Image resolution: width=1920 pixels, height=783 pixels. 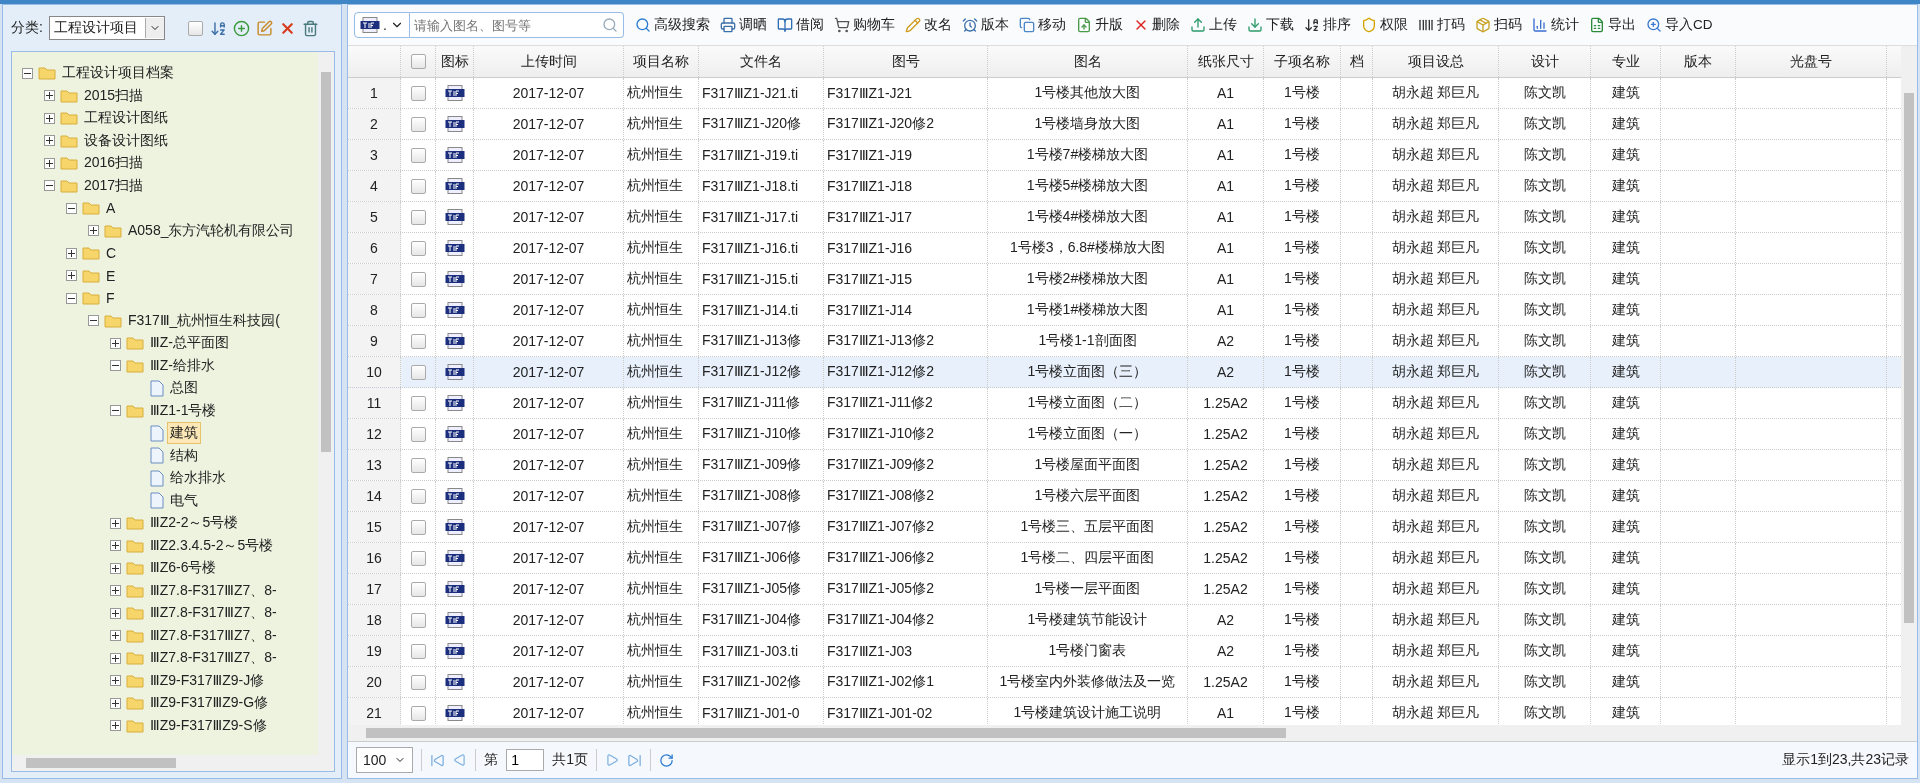 What do you see at coordinates (184, 388) in the screenshot?
I see `tree-item: 总图` at bounding box center [184, 388].